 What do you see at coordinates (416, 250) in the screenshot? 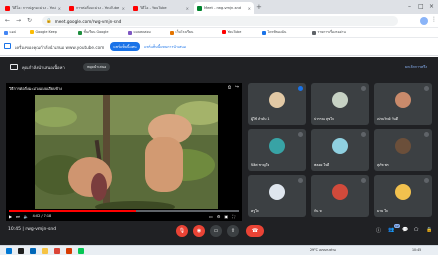
I see `taskbar-clock: 10:45` at bounding box center [416, 250].